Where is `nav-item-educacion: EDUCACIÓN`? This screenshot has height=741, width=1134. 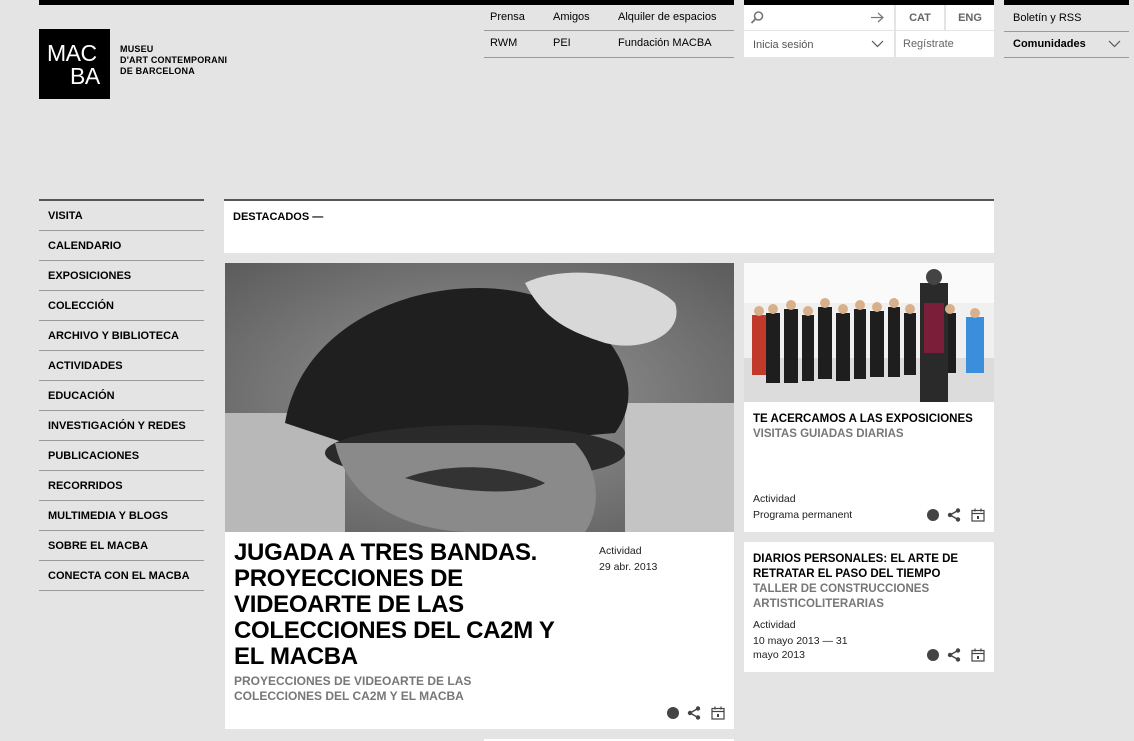 nav-item-educacion: EDUCACIÓN is located at coordinates (121, 396).